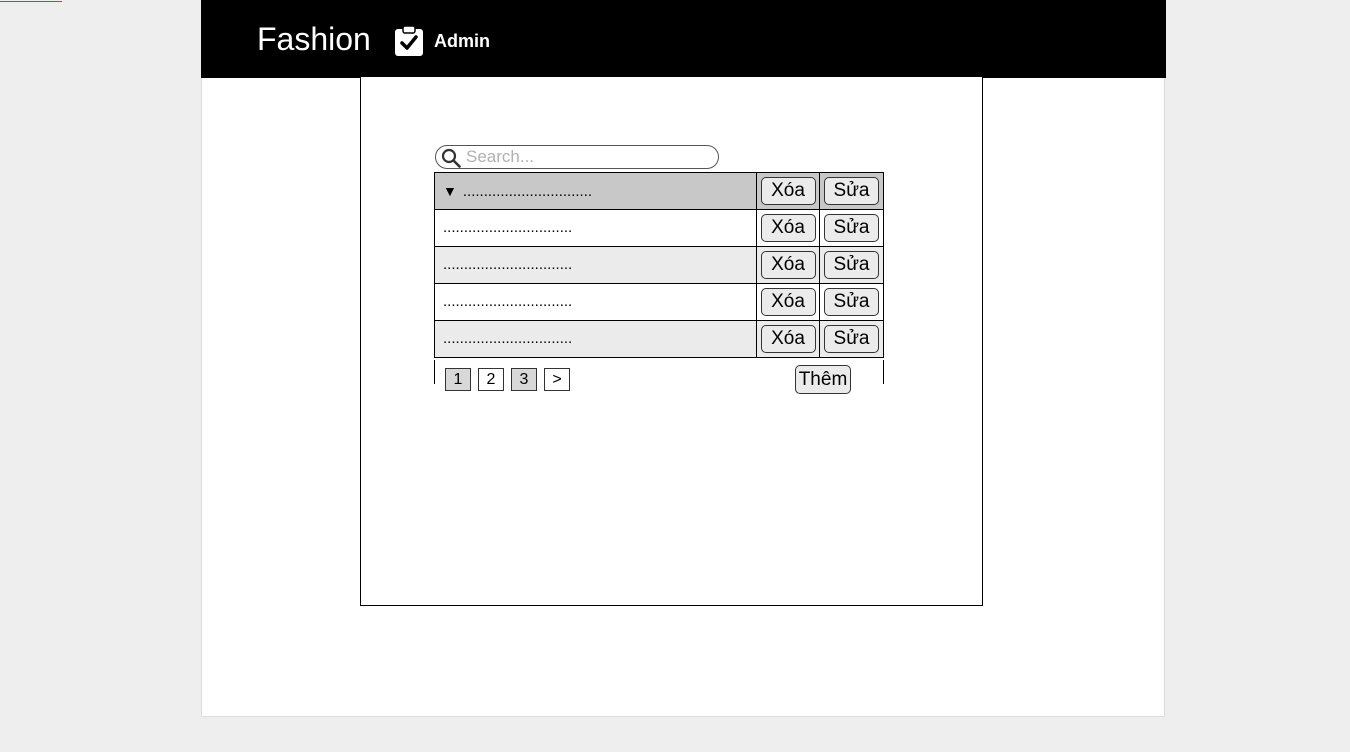 The width and height of the screenshot is (1350, 752). I want to click on add-button: Thêm, so click(823, 379).